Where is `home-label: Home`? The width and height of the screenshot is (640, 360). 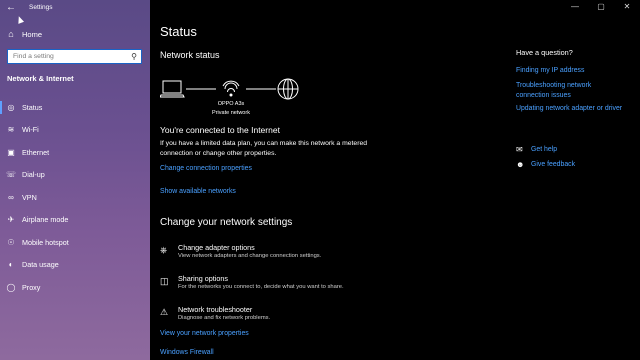 home-label: Home is located at coordinates (32, 34).